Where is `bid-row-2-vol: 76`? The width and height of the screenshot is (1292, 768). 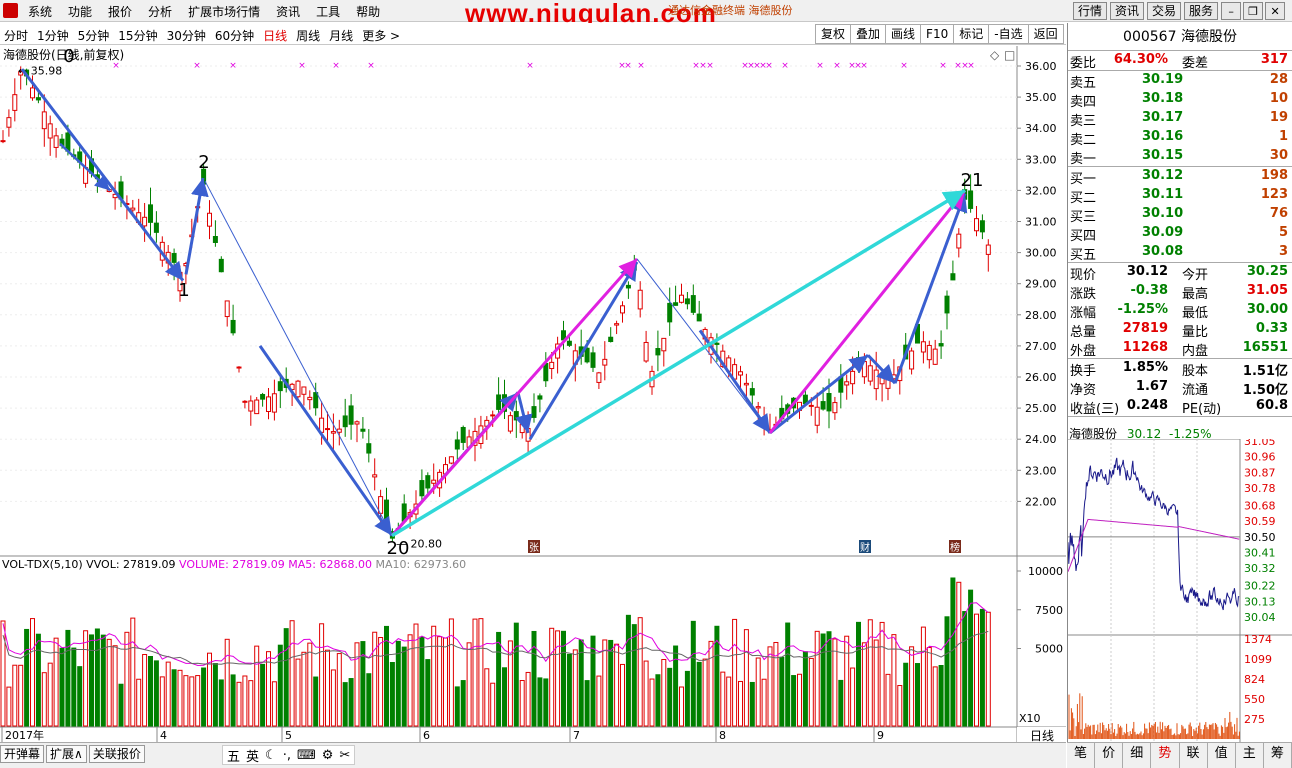
bid-row-2-vol: 76 is located at coordinates (1278, 213).